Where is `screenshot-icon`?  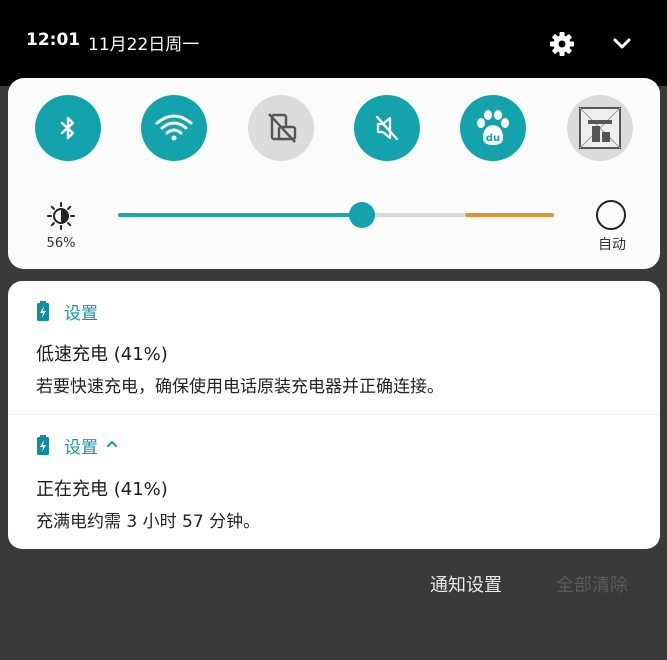 screenshot-icon is located at coordinates (600, 128).